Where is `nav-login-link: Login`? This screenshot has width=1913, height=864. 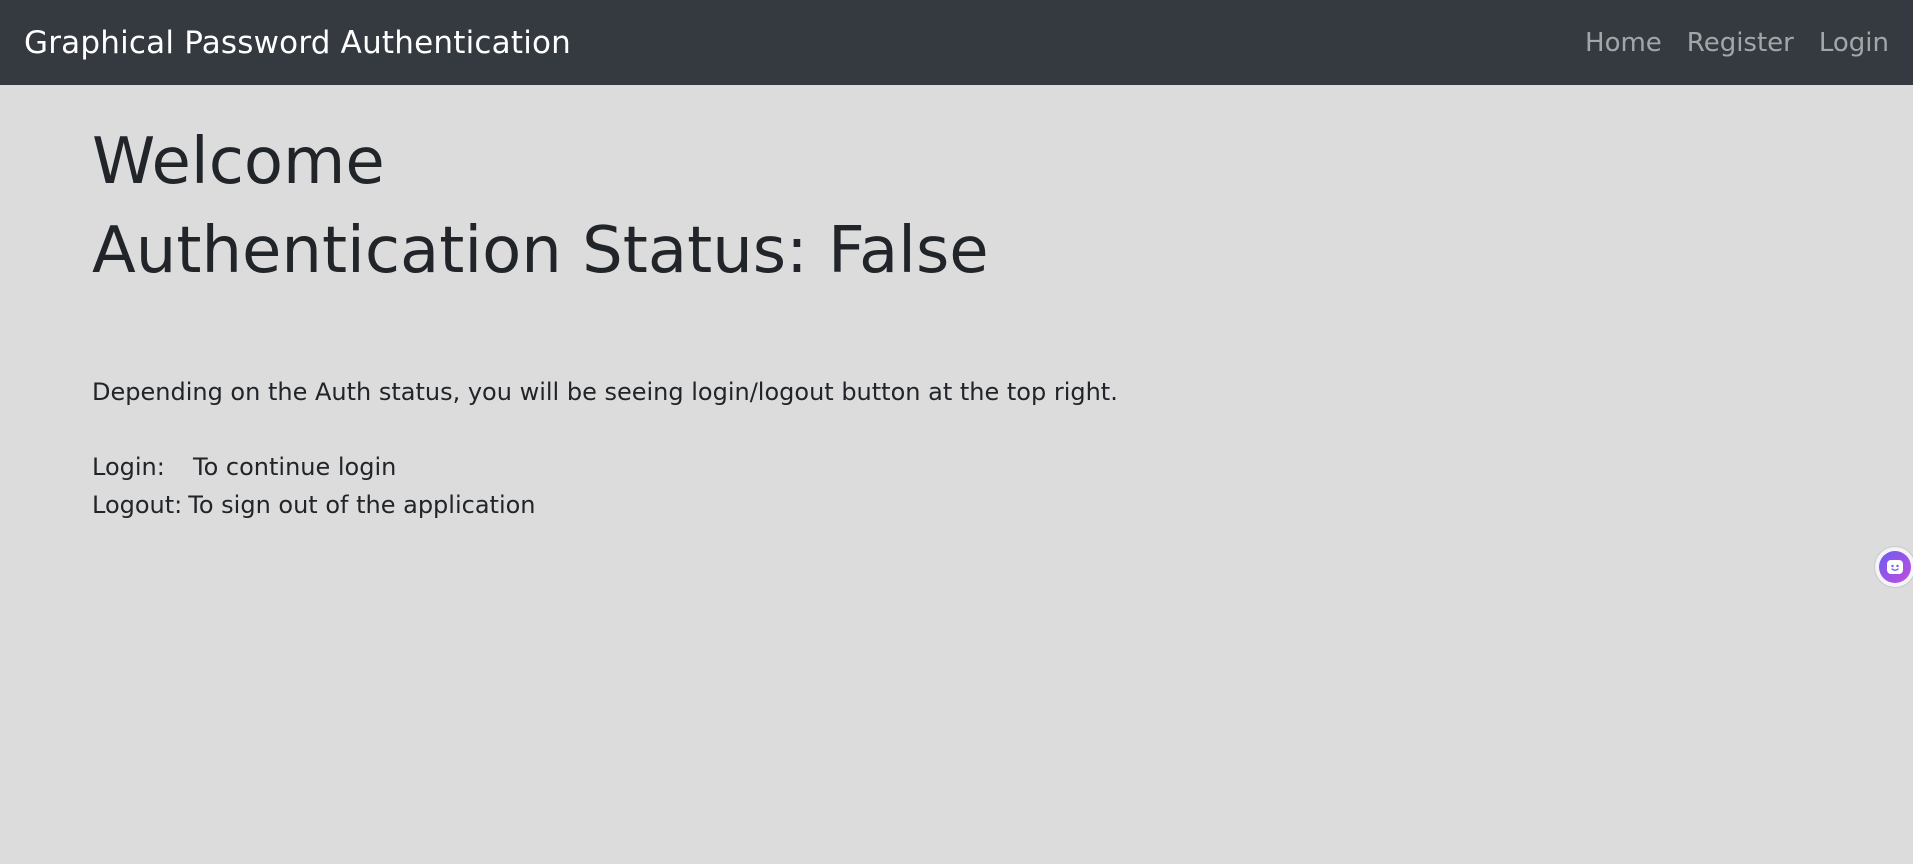 nav-login-link: Login is located at coordinates (1854, 43).